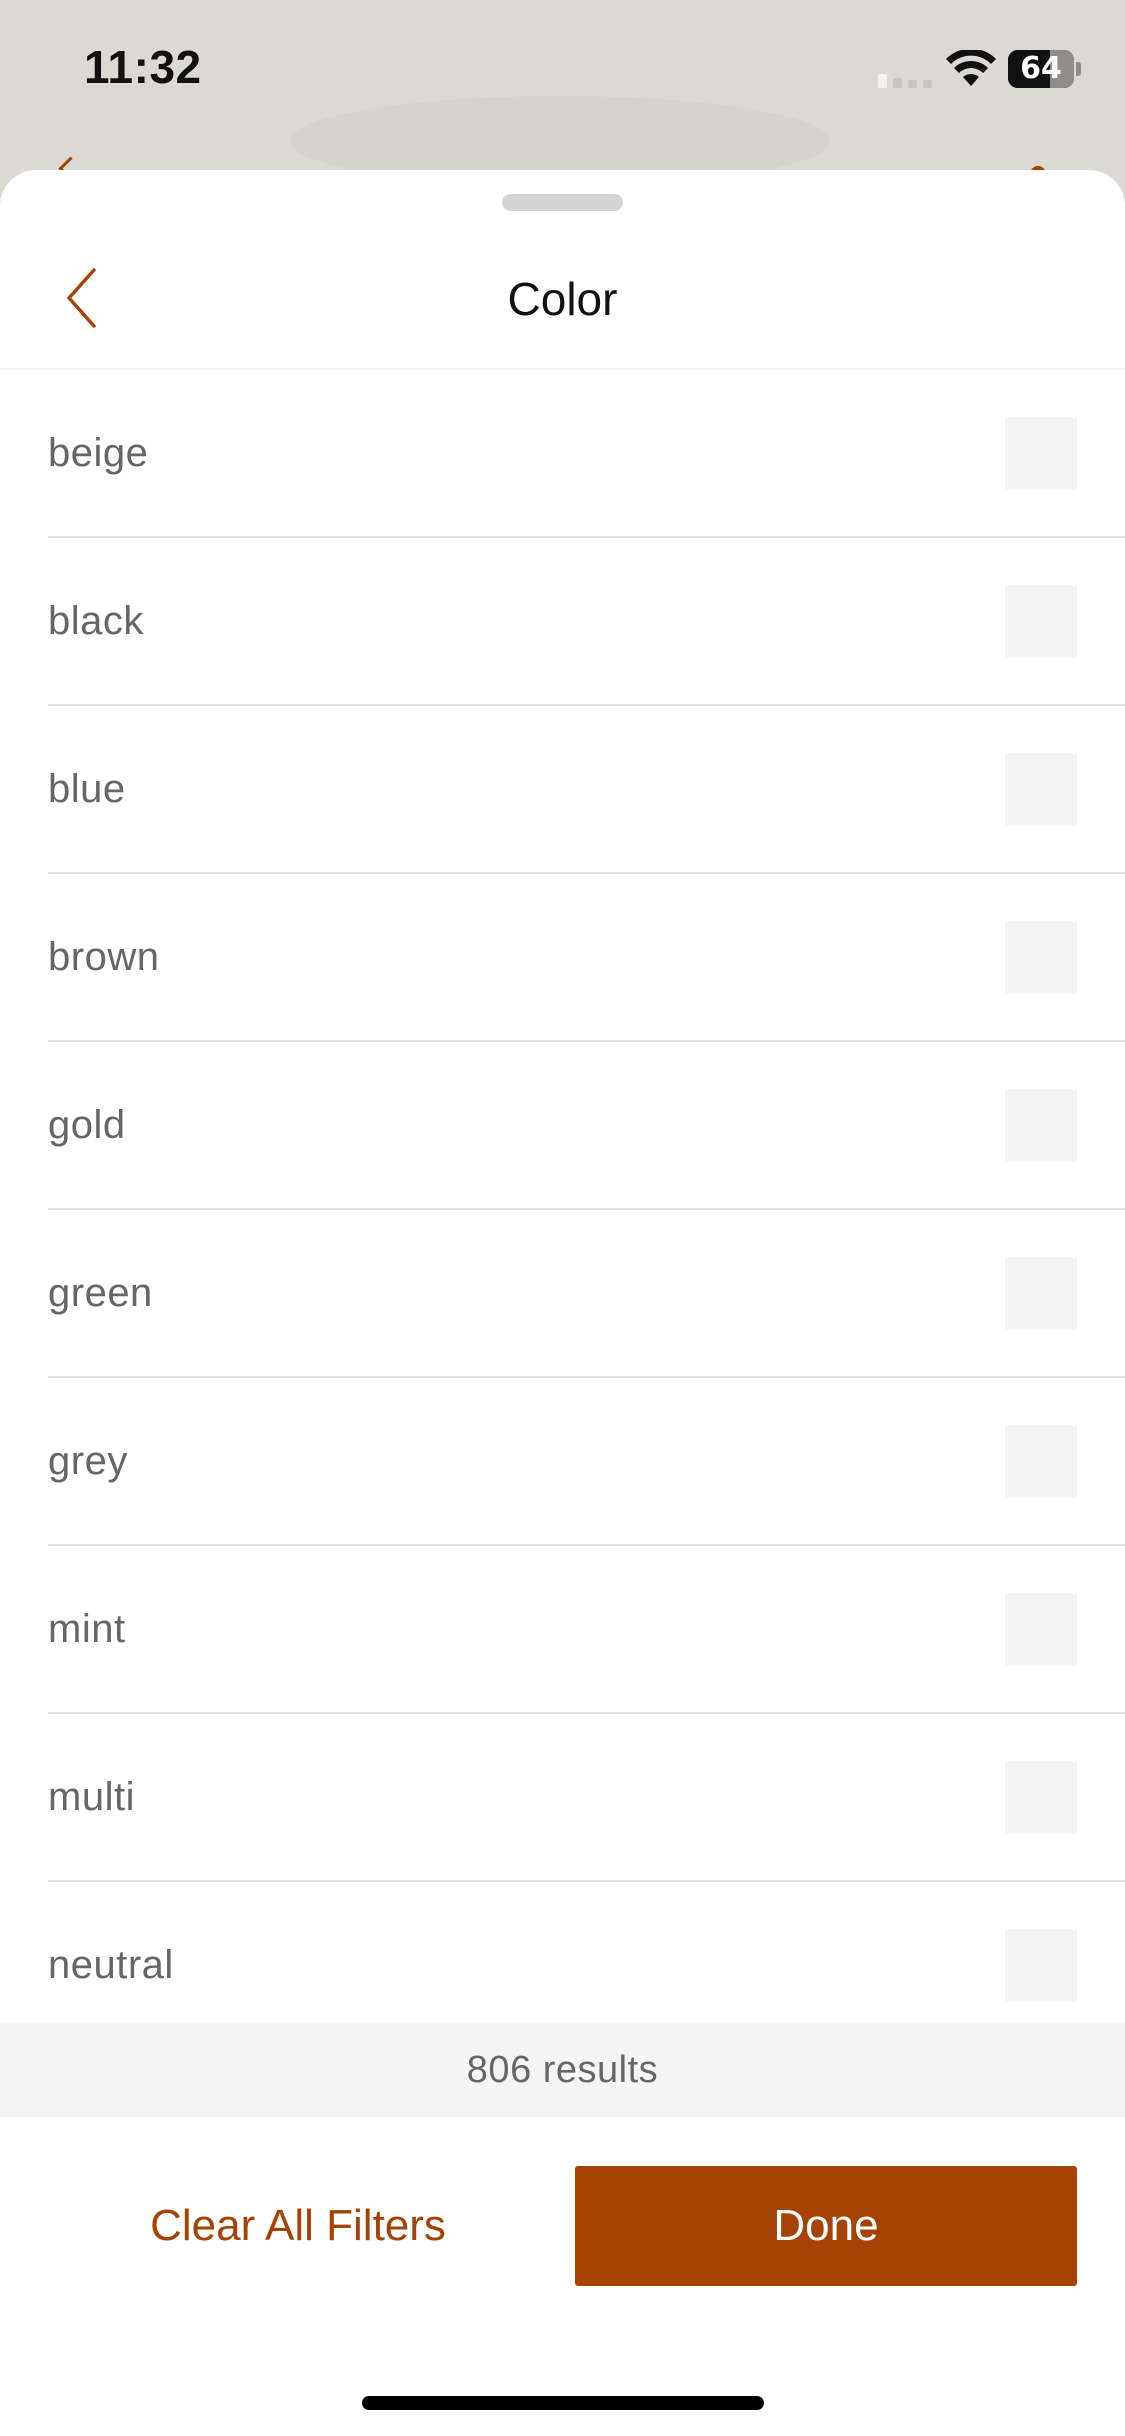  What do you see at coordinates (104, 957) in the screenshot?
I see `color-option-label: brown` at bounding box center [104, 957].